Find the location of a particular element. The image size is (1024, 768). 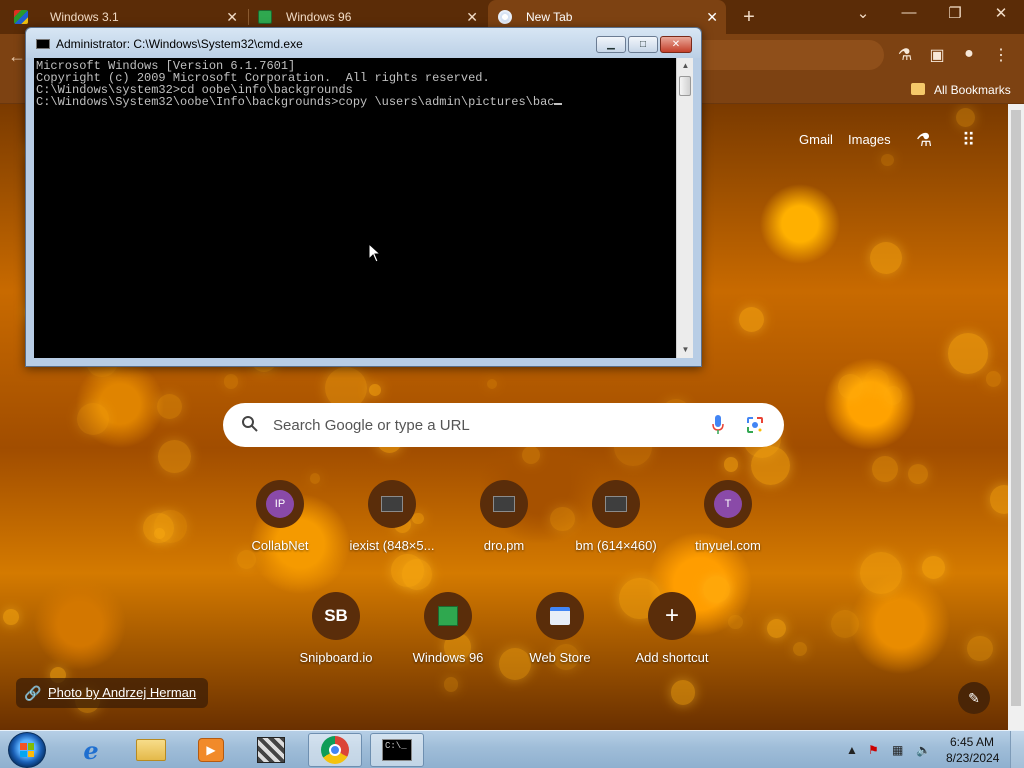

edit-pencil-icon: ✎ is located at coordinates (974, 698).